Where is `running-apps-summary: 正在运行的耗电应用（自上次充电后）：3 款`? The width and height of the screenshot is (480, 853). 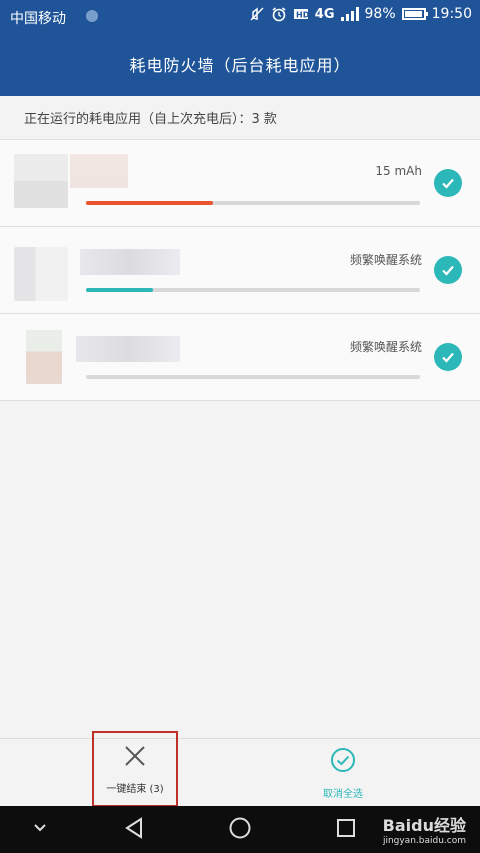
running-apps-summary: 正在运行的耗电应用（自上次充电后）：3 款 is located at coordinates (240, 118).